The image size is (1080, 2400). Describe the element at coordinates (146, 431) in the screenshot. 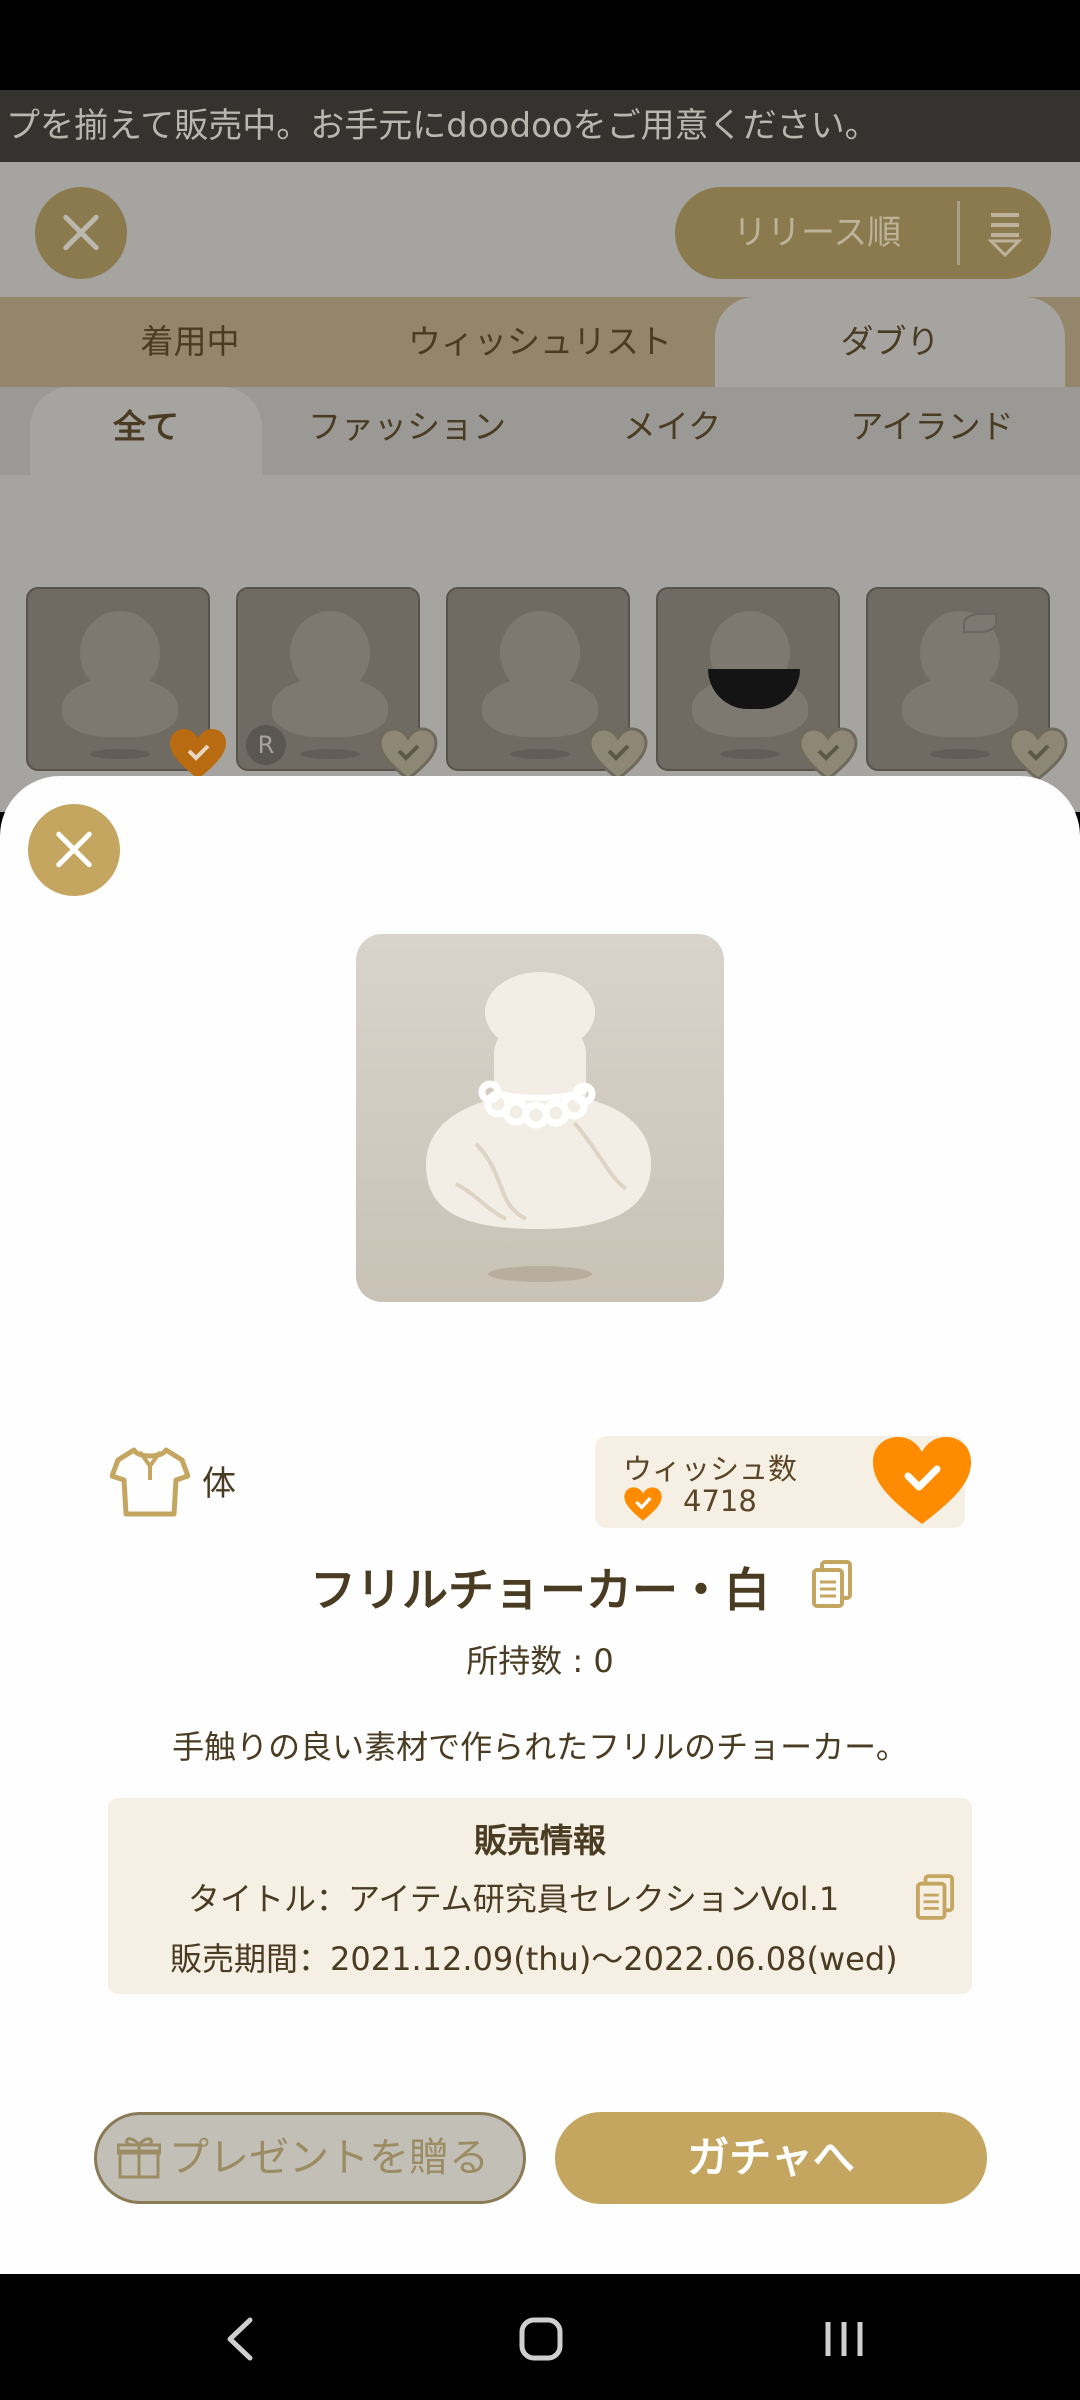

I see `filter-all: 全て` at that location.